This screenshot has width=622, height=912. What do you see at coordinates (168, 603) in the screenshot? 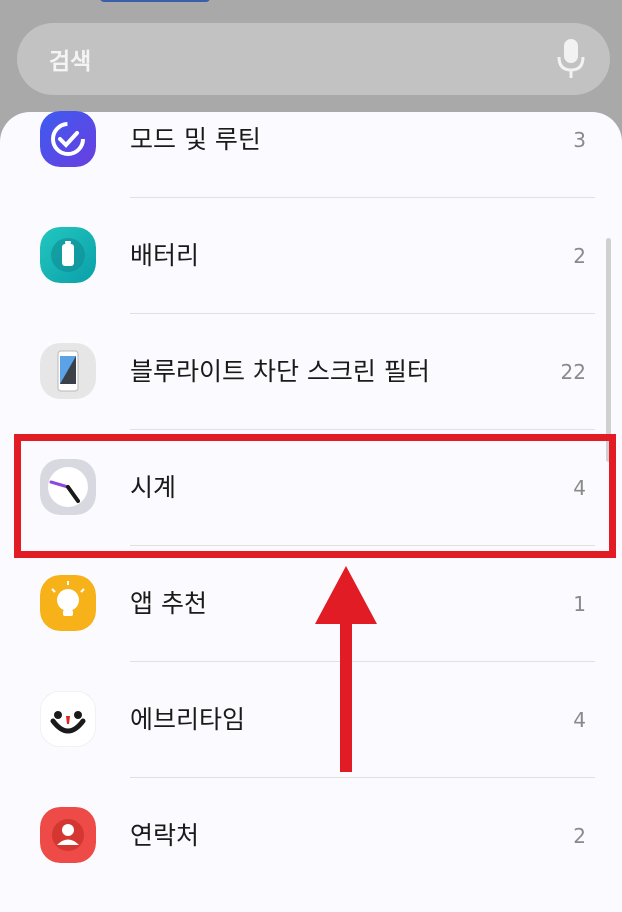
I see `list-item-label: 앱 추천` at bounding box center [168, 603].